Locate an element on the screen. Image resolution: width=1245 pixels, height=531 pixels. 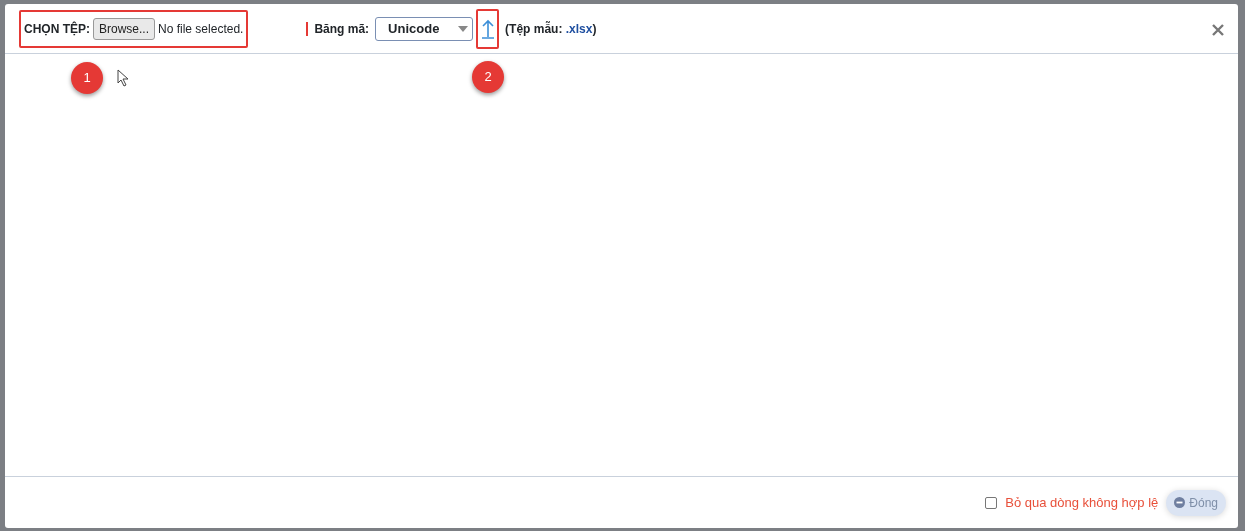
upload-icon is located at coordinates (487, 28).